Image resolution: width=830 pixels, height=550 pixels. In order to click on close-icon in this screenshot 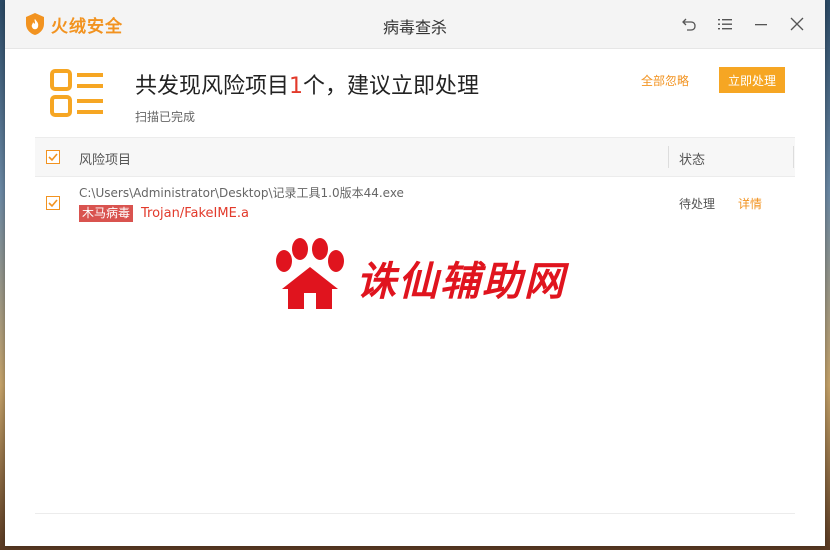, I will do `click(797, 24)`.